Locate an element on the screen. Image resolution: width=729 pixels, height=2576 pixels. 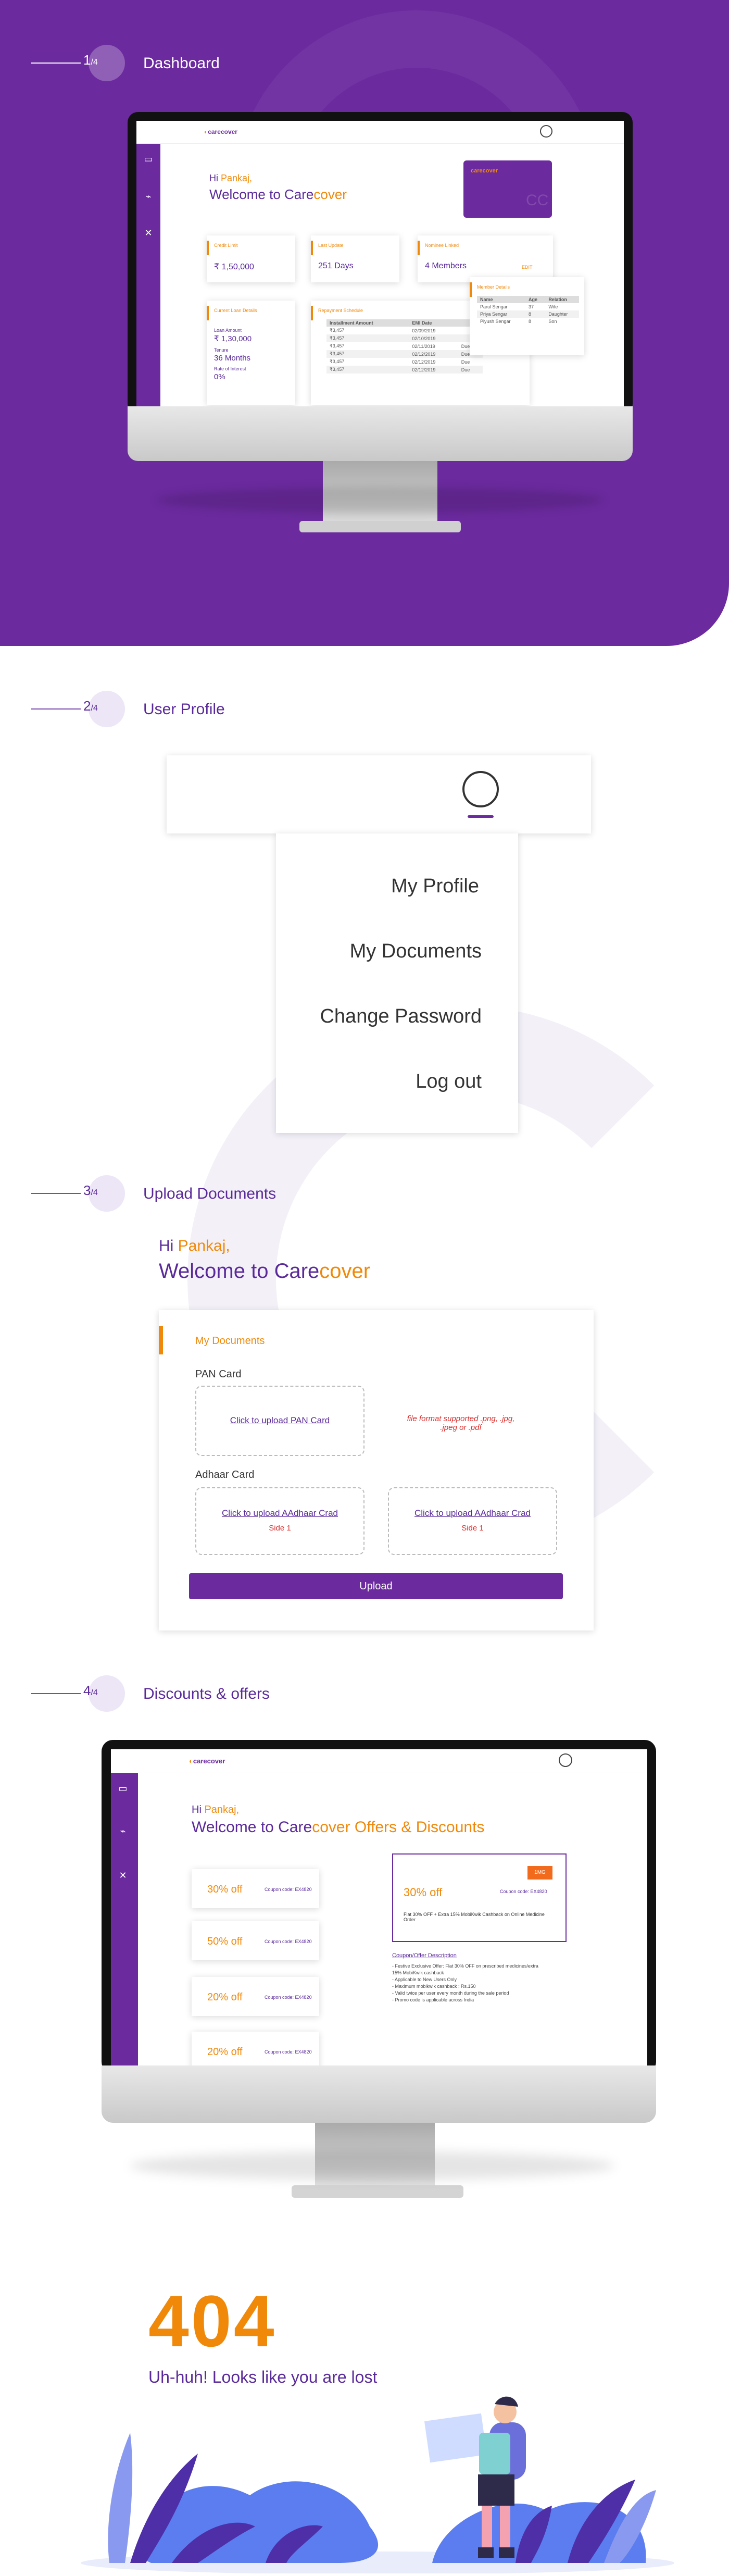
desc-line: - Promo code is applicable across India is located at coordinates (433, 1999).